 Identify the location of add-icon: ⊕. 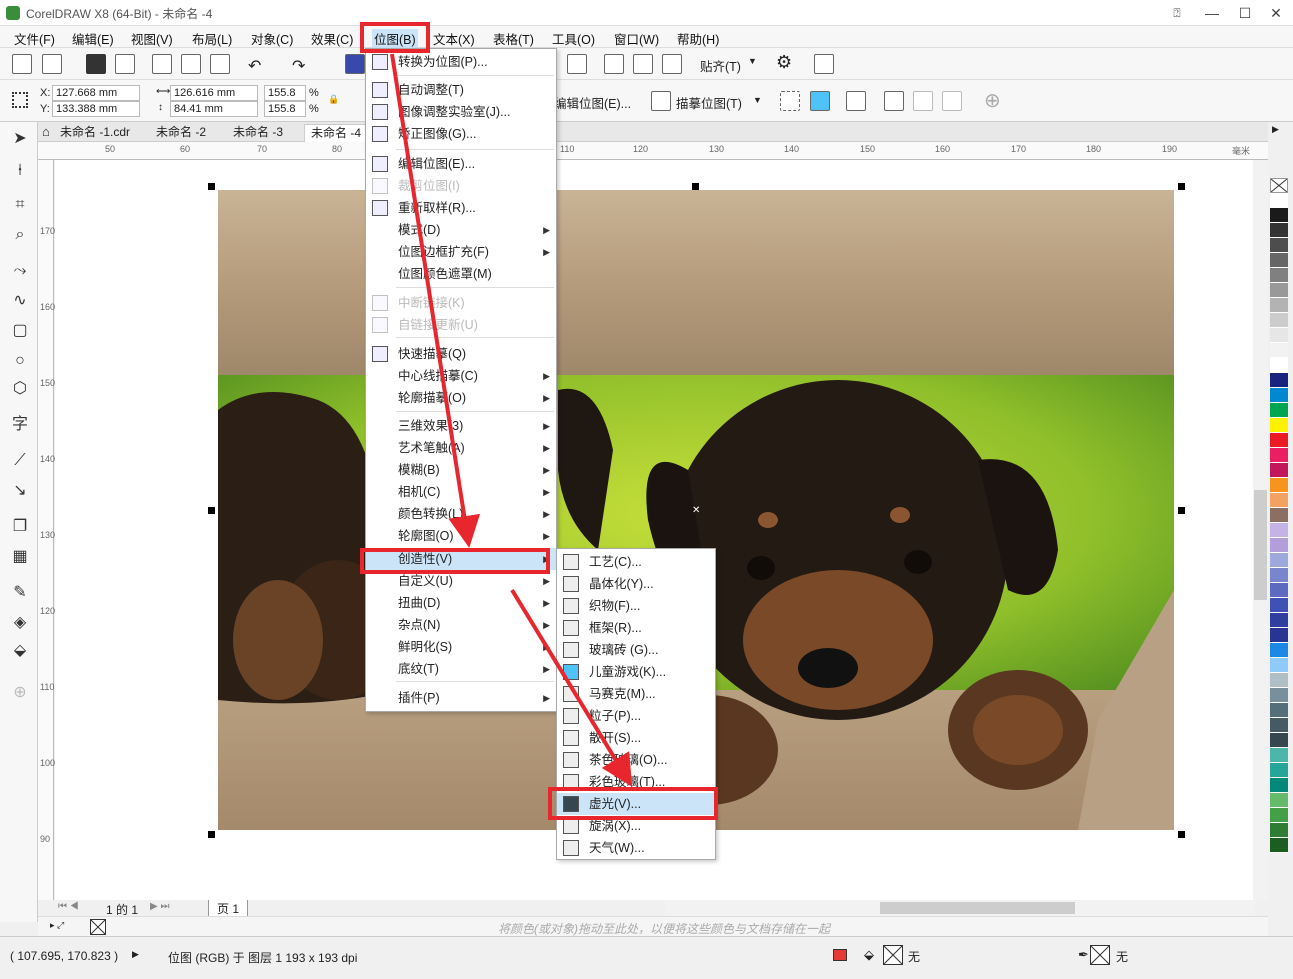
(992, 100).